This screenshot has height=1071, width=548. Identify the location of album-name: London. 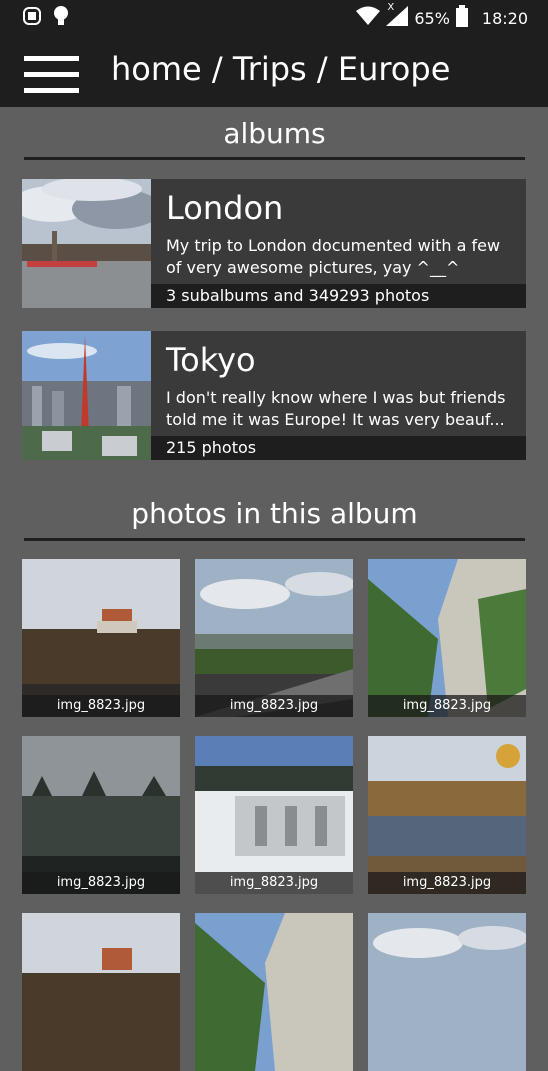
(225, 208).